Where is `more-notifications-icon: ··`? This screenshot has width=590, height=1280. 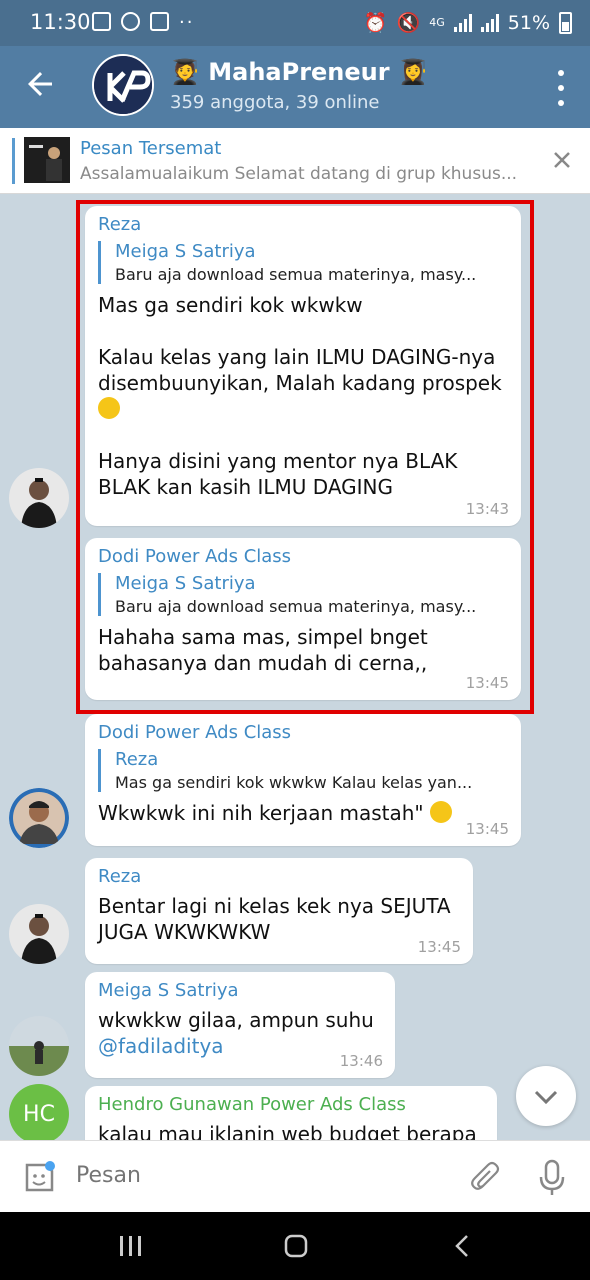 more-notifications-icon: ·· is located at coordinates (187, 22).